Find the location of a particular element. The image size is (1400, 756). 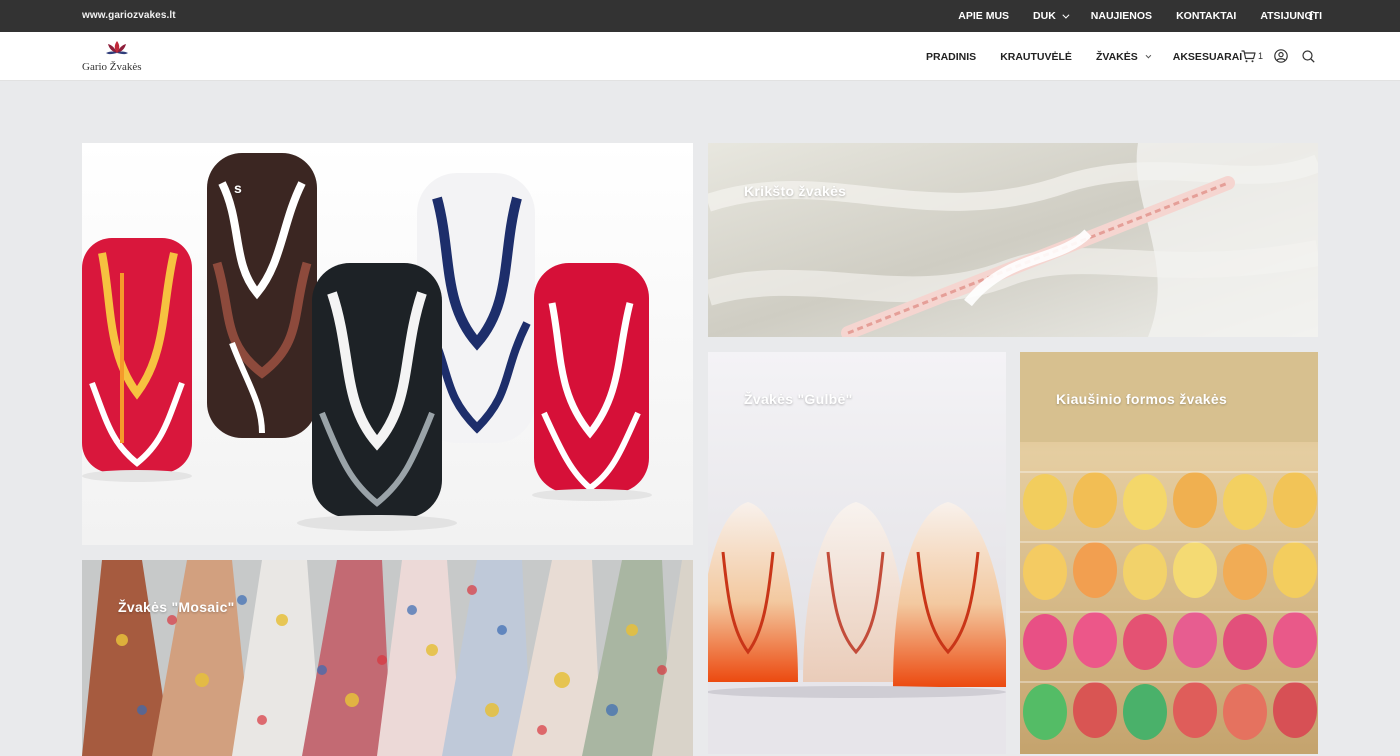

nav-home: PRADINIS is located at coordinates (951, 57).